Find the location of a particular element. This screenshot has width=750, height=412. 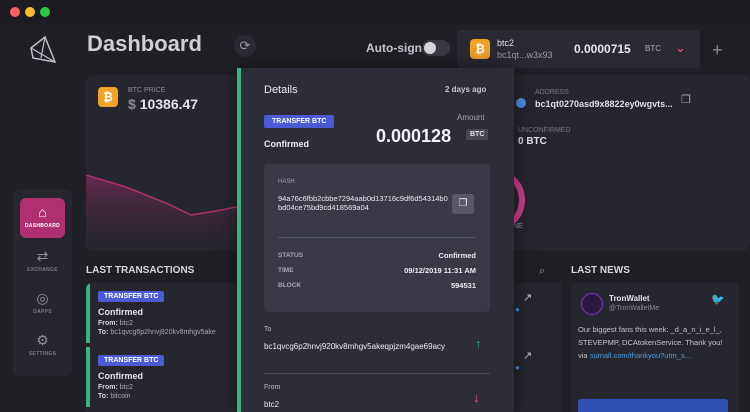

time-value: 09/12/2019 11:31 AM is located at coordinates (440, 270).